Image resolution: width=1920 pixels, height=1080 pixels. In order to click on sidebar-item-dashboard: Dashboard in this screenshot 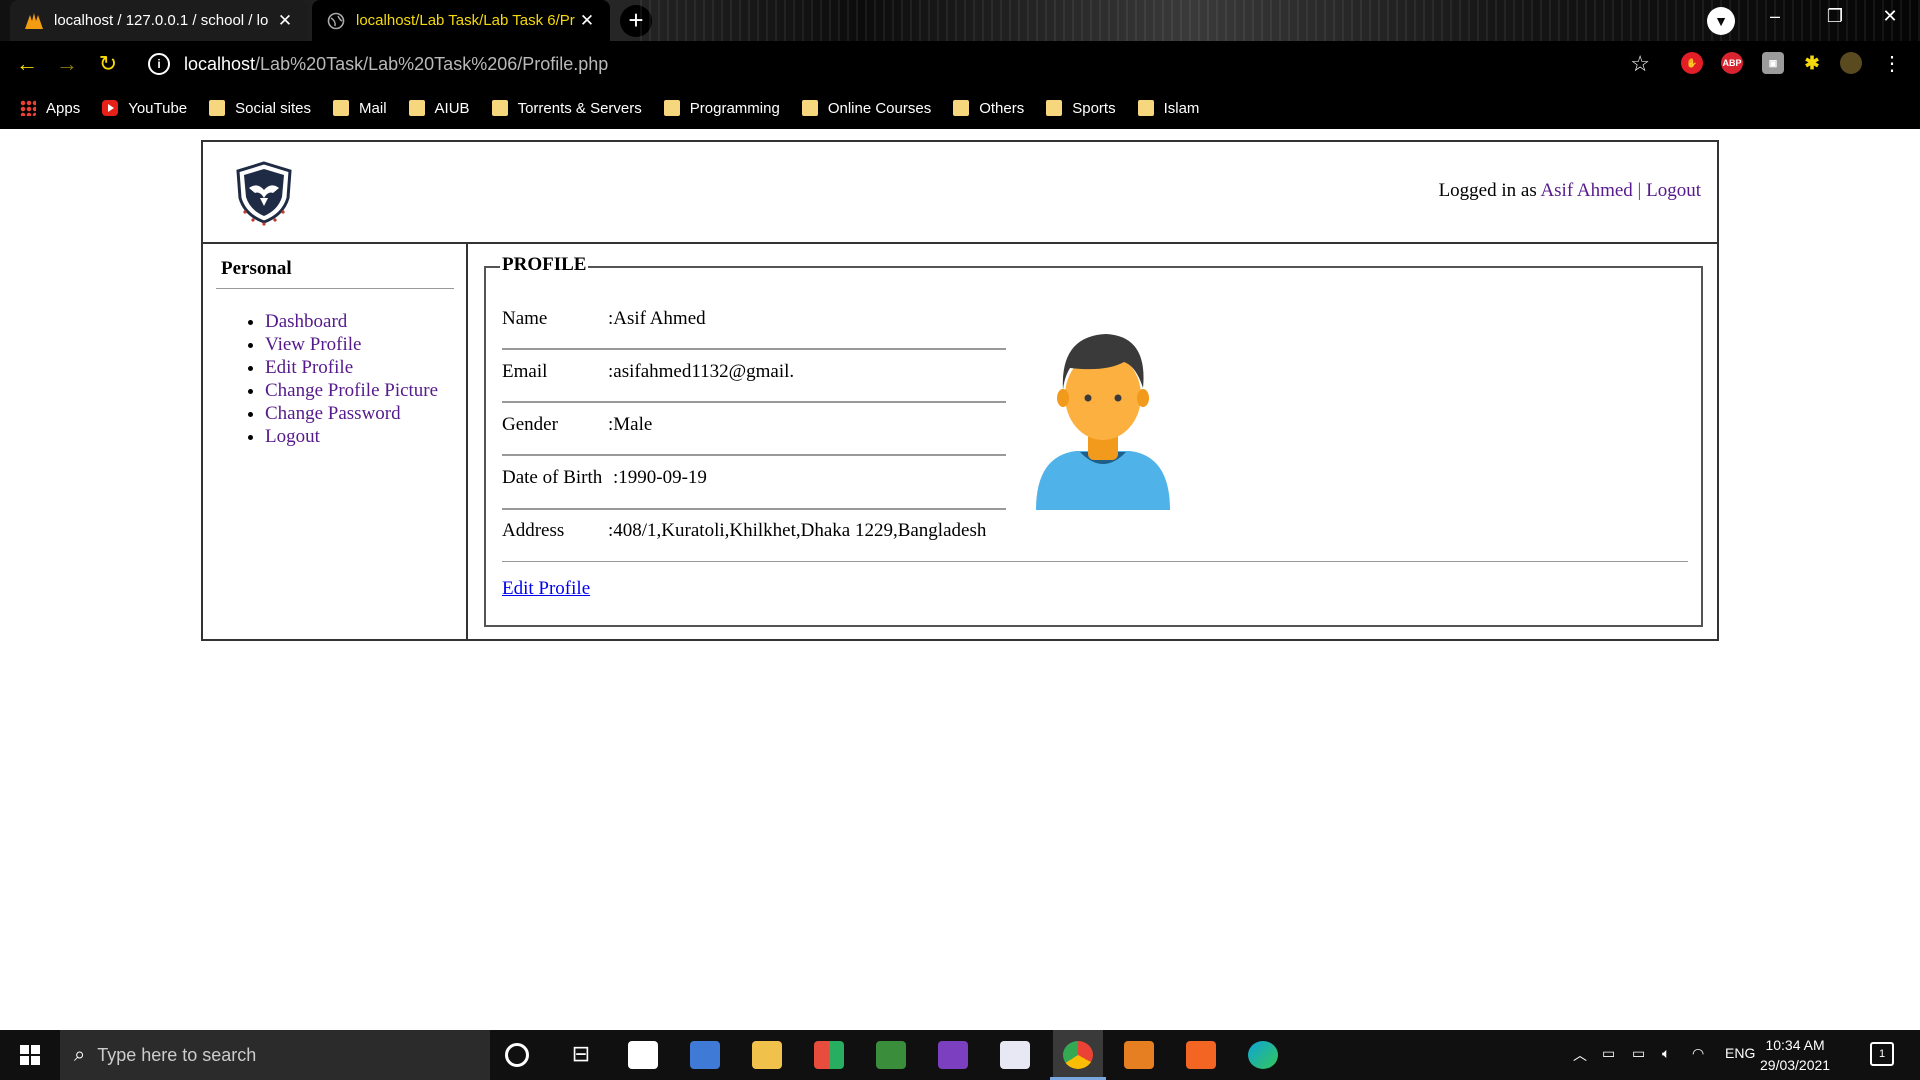, I will do `click(351, 321)`.